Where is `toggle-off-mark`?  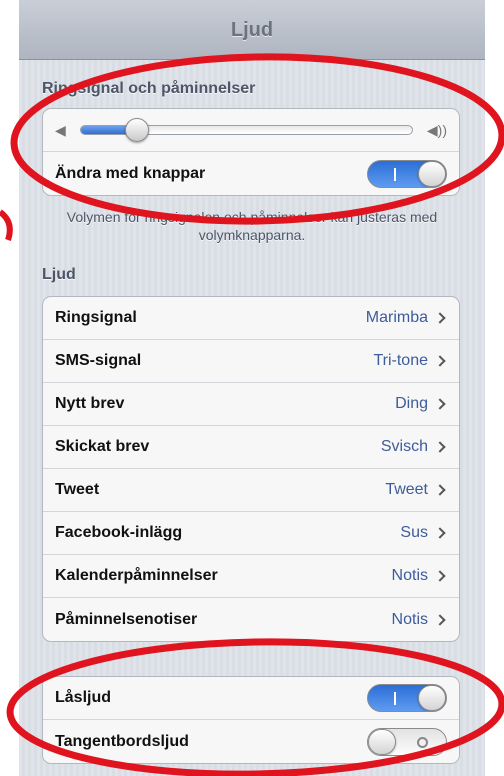
toggle-off-mark is located at coordinates (422, 742).